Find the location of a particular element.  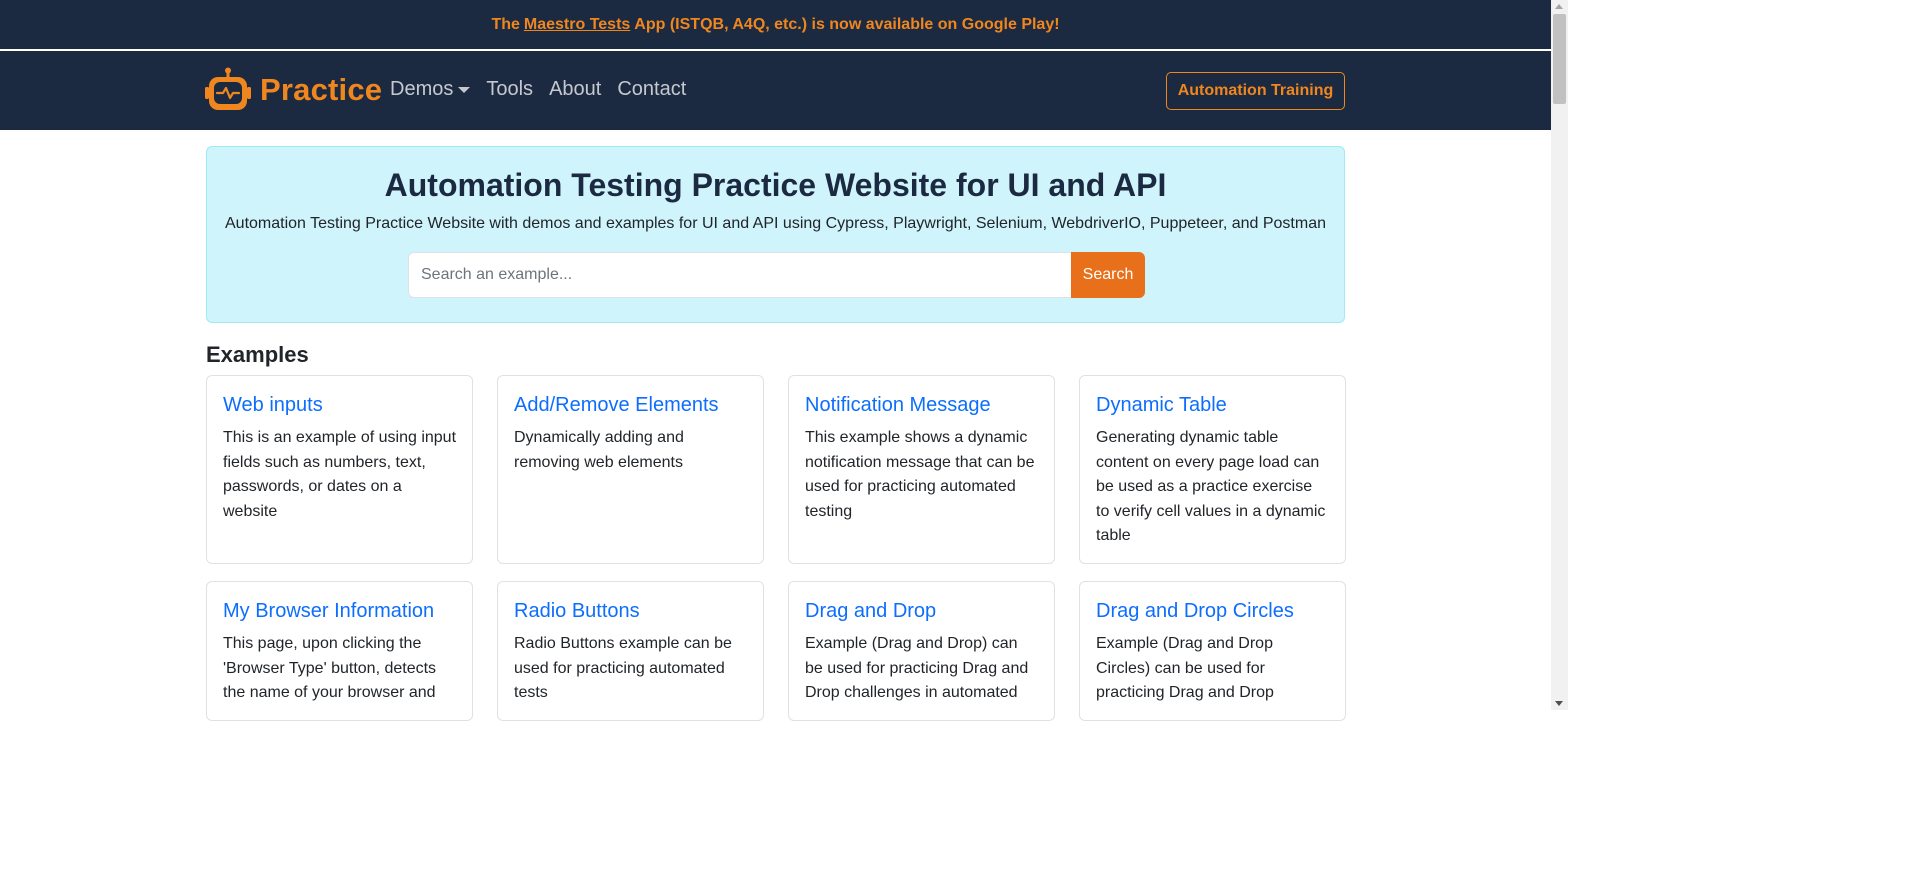

card-title-link: Drag and Drop Circles is located at coordinates (1212, 611).